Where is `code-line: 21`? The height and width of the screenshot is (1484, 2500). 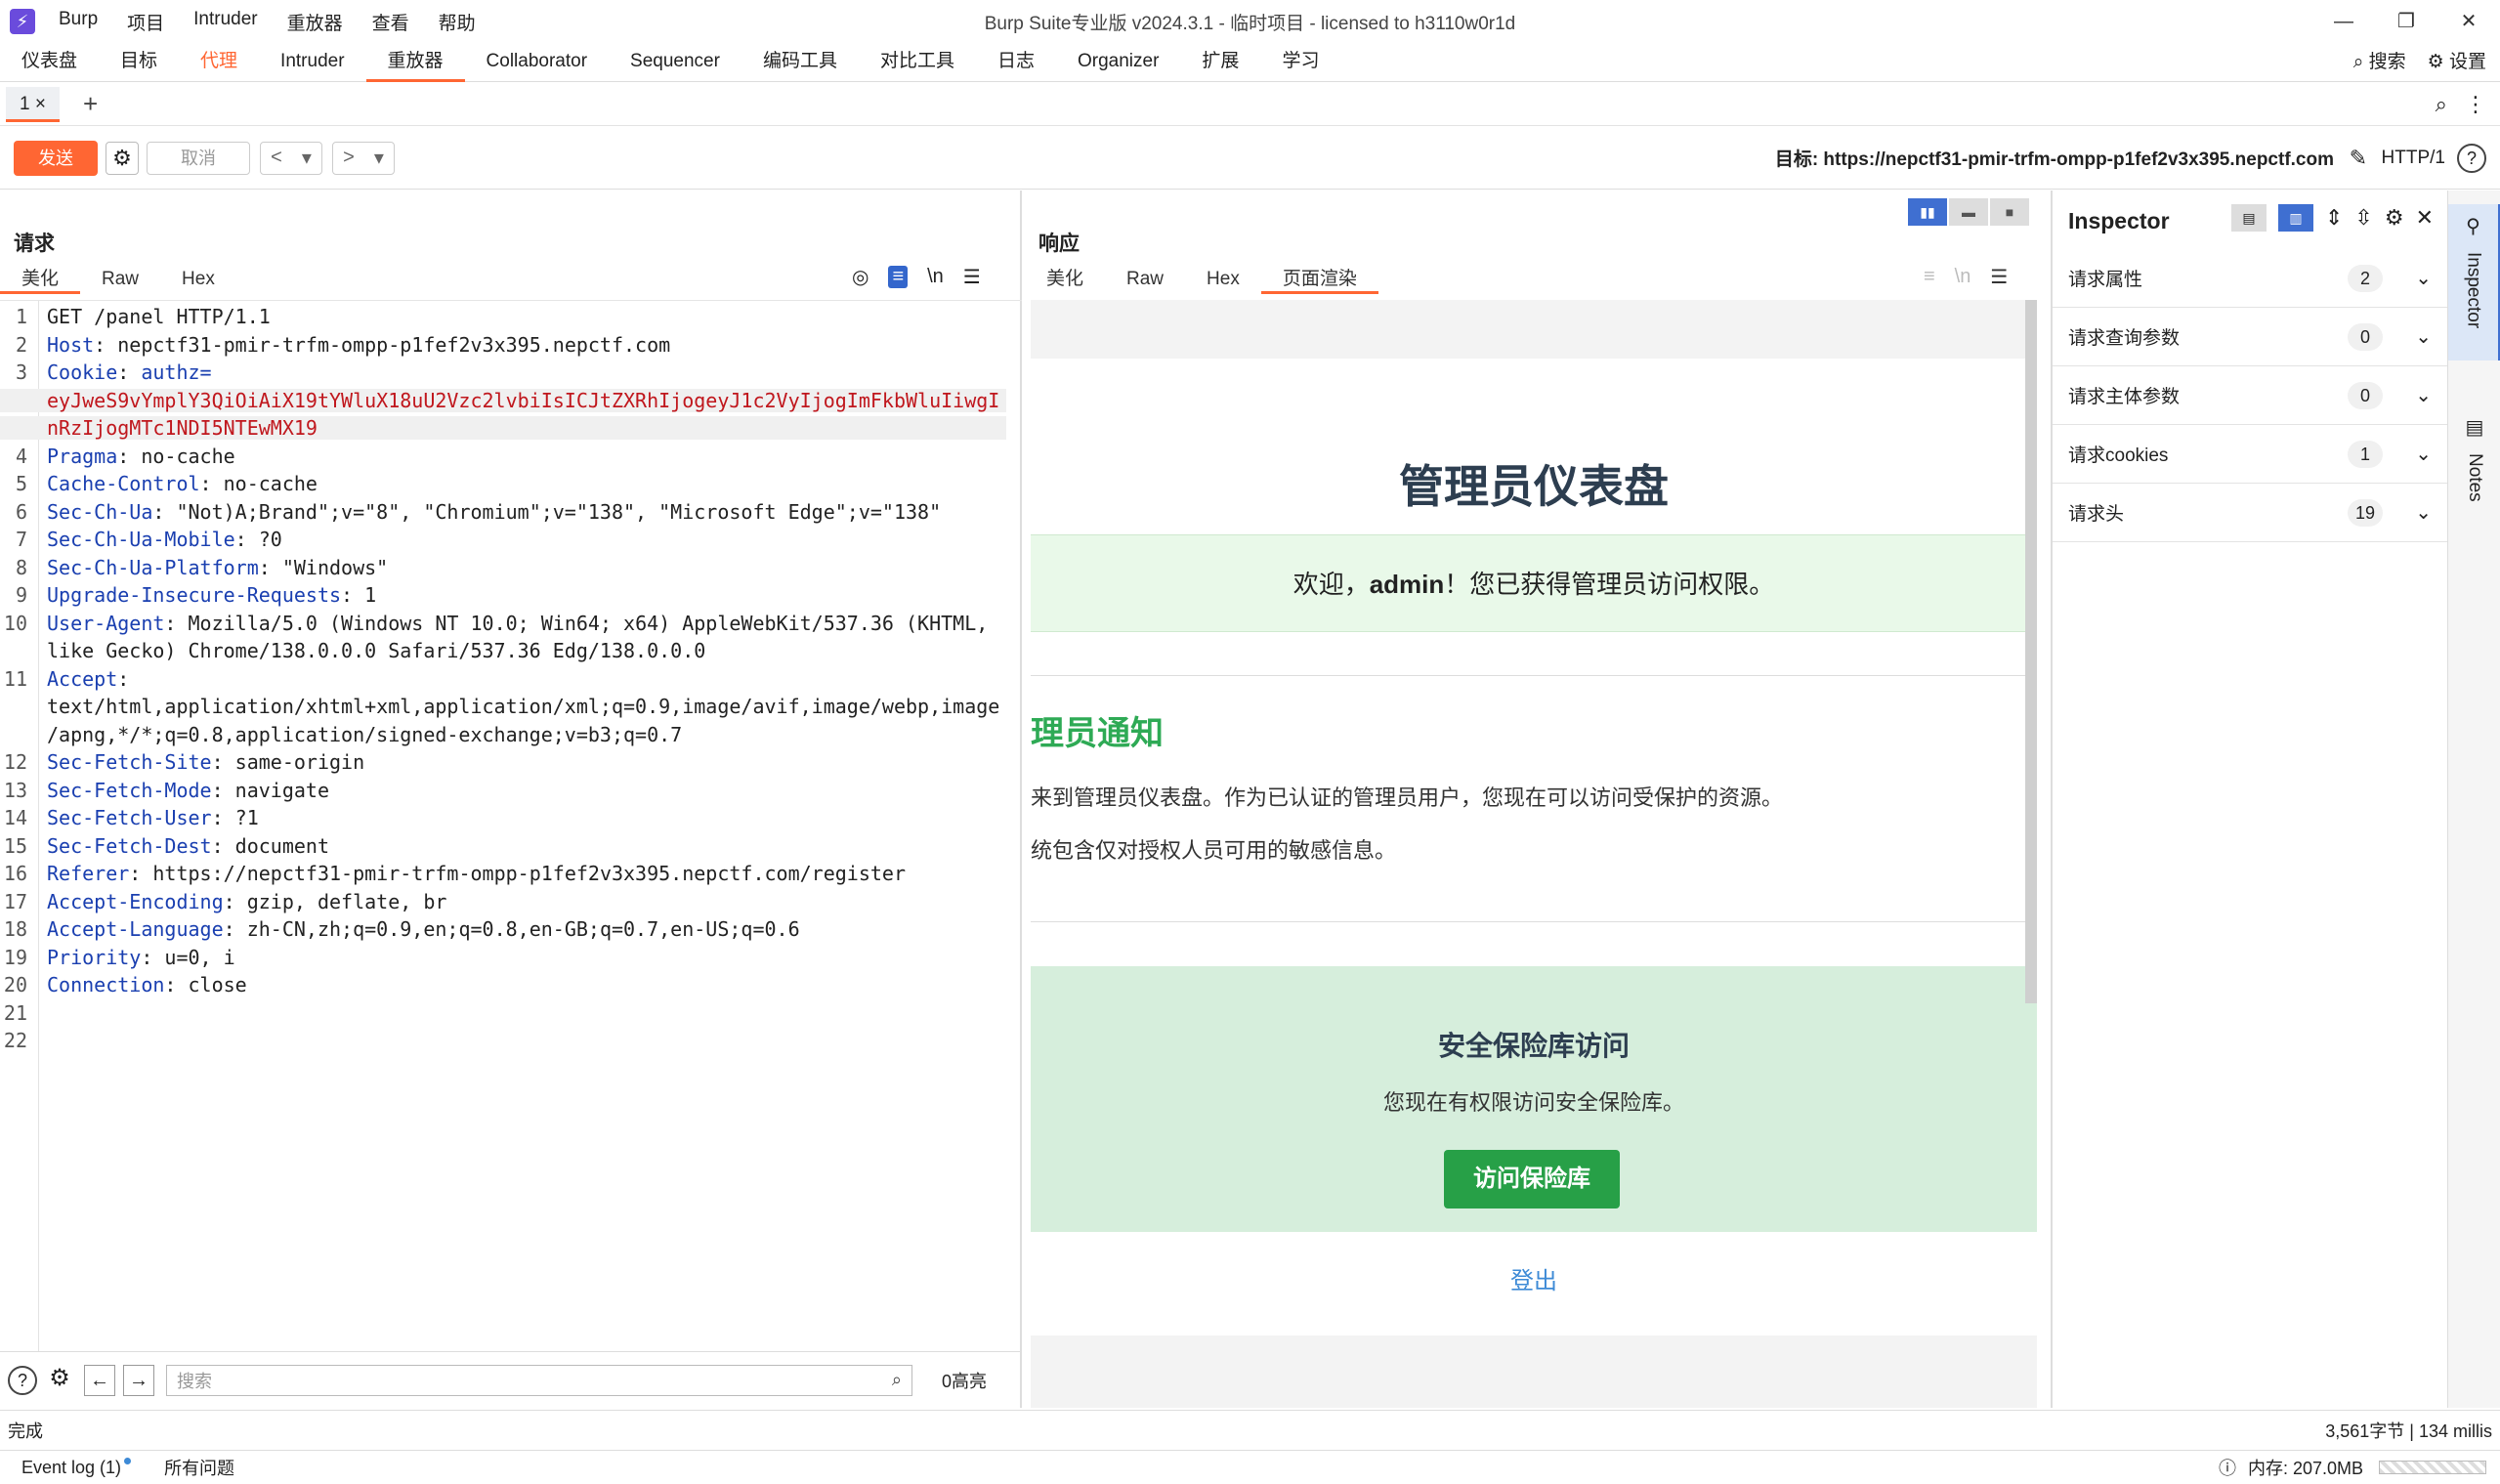 code-line: 21 is located at coordinates (503, 1013).